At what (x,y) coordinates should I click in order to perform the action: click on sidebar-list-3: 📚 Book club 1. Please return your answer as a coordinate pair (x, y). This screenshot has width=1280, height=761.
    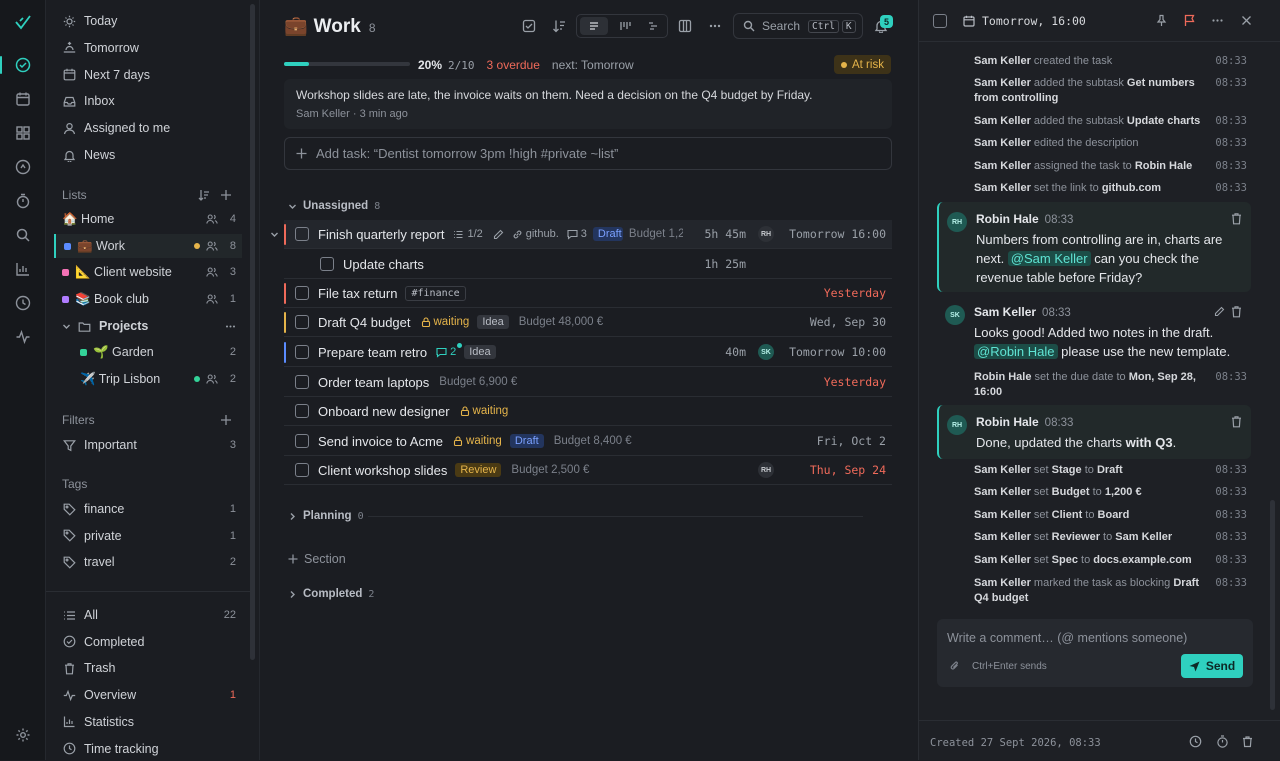
    Looking at the image, I should click on (148, 299).